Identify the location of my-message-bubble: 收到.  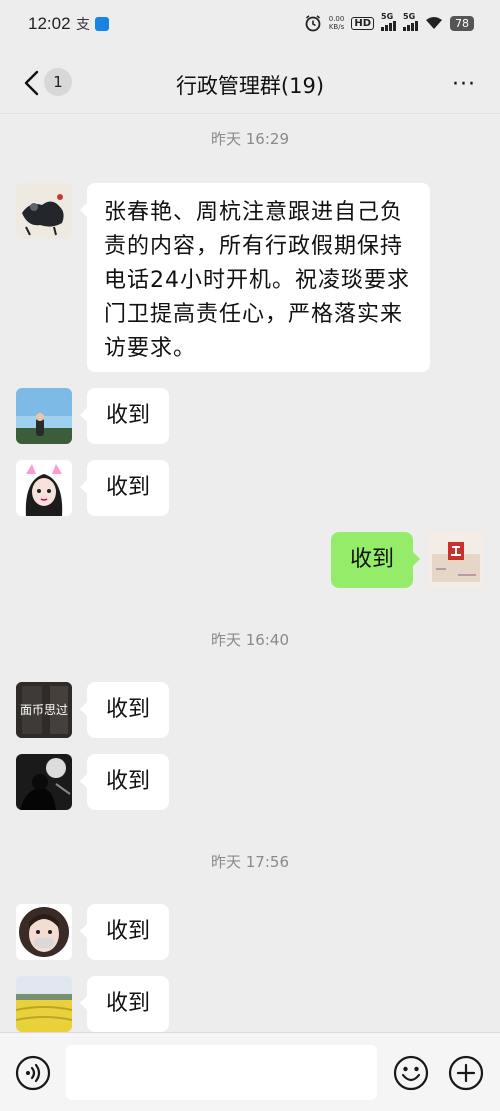
(375, 560).